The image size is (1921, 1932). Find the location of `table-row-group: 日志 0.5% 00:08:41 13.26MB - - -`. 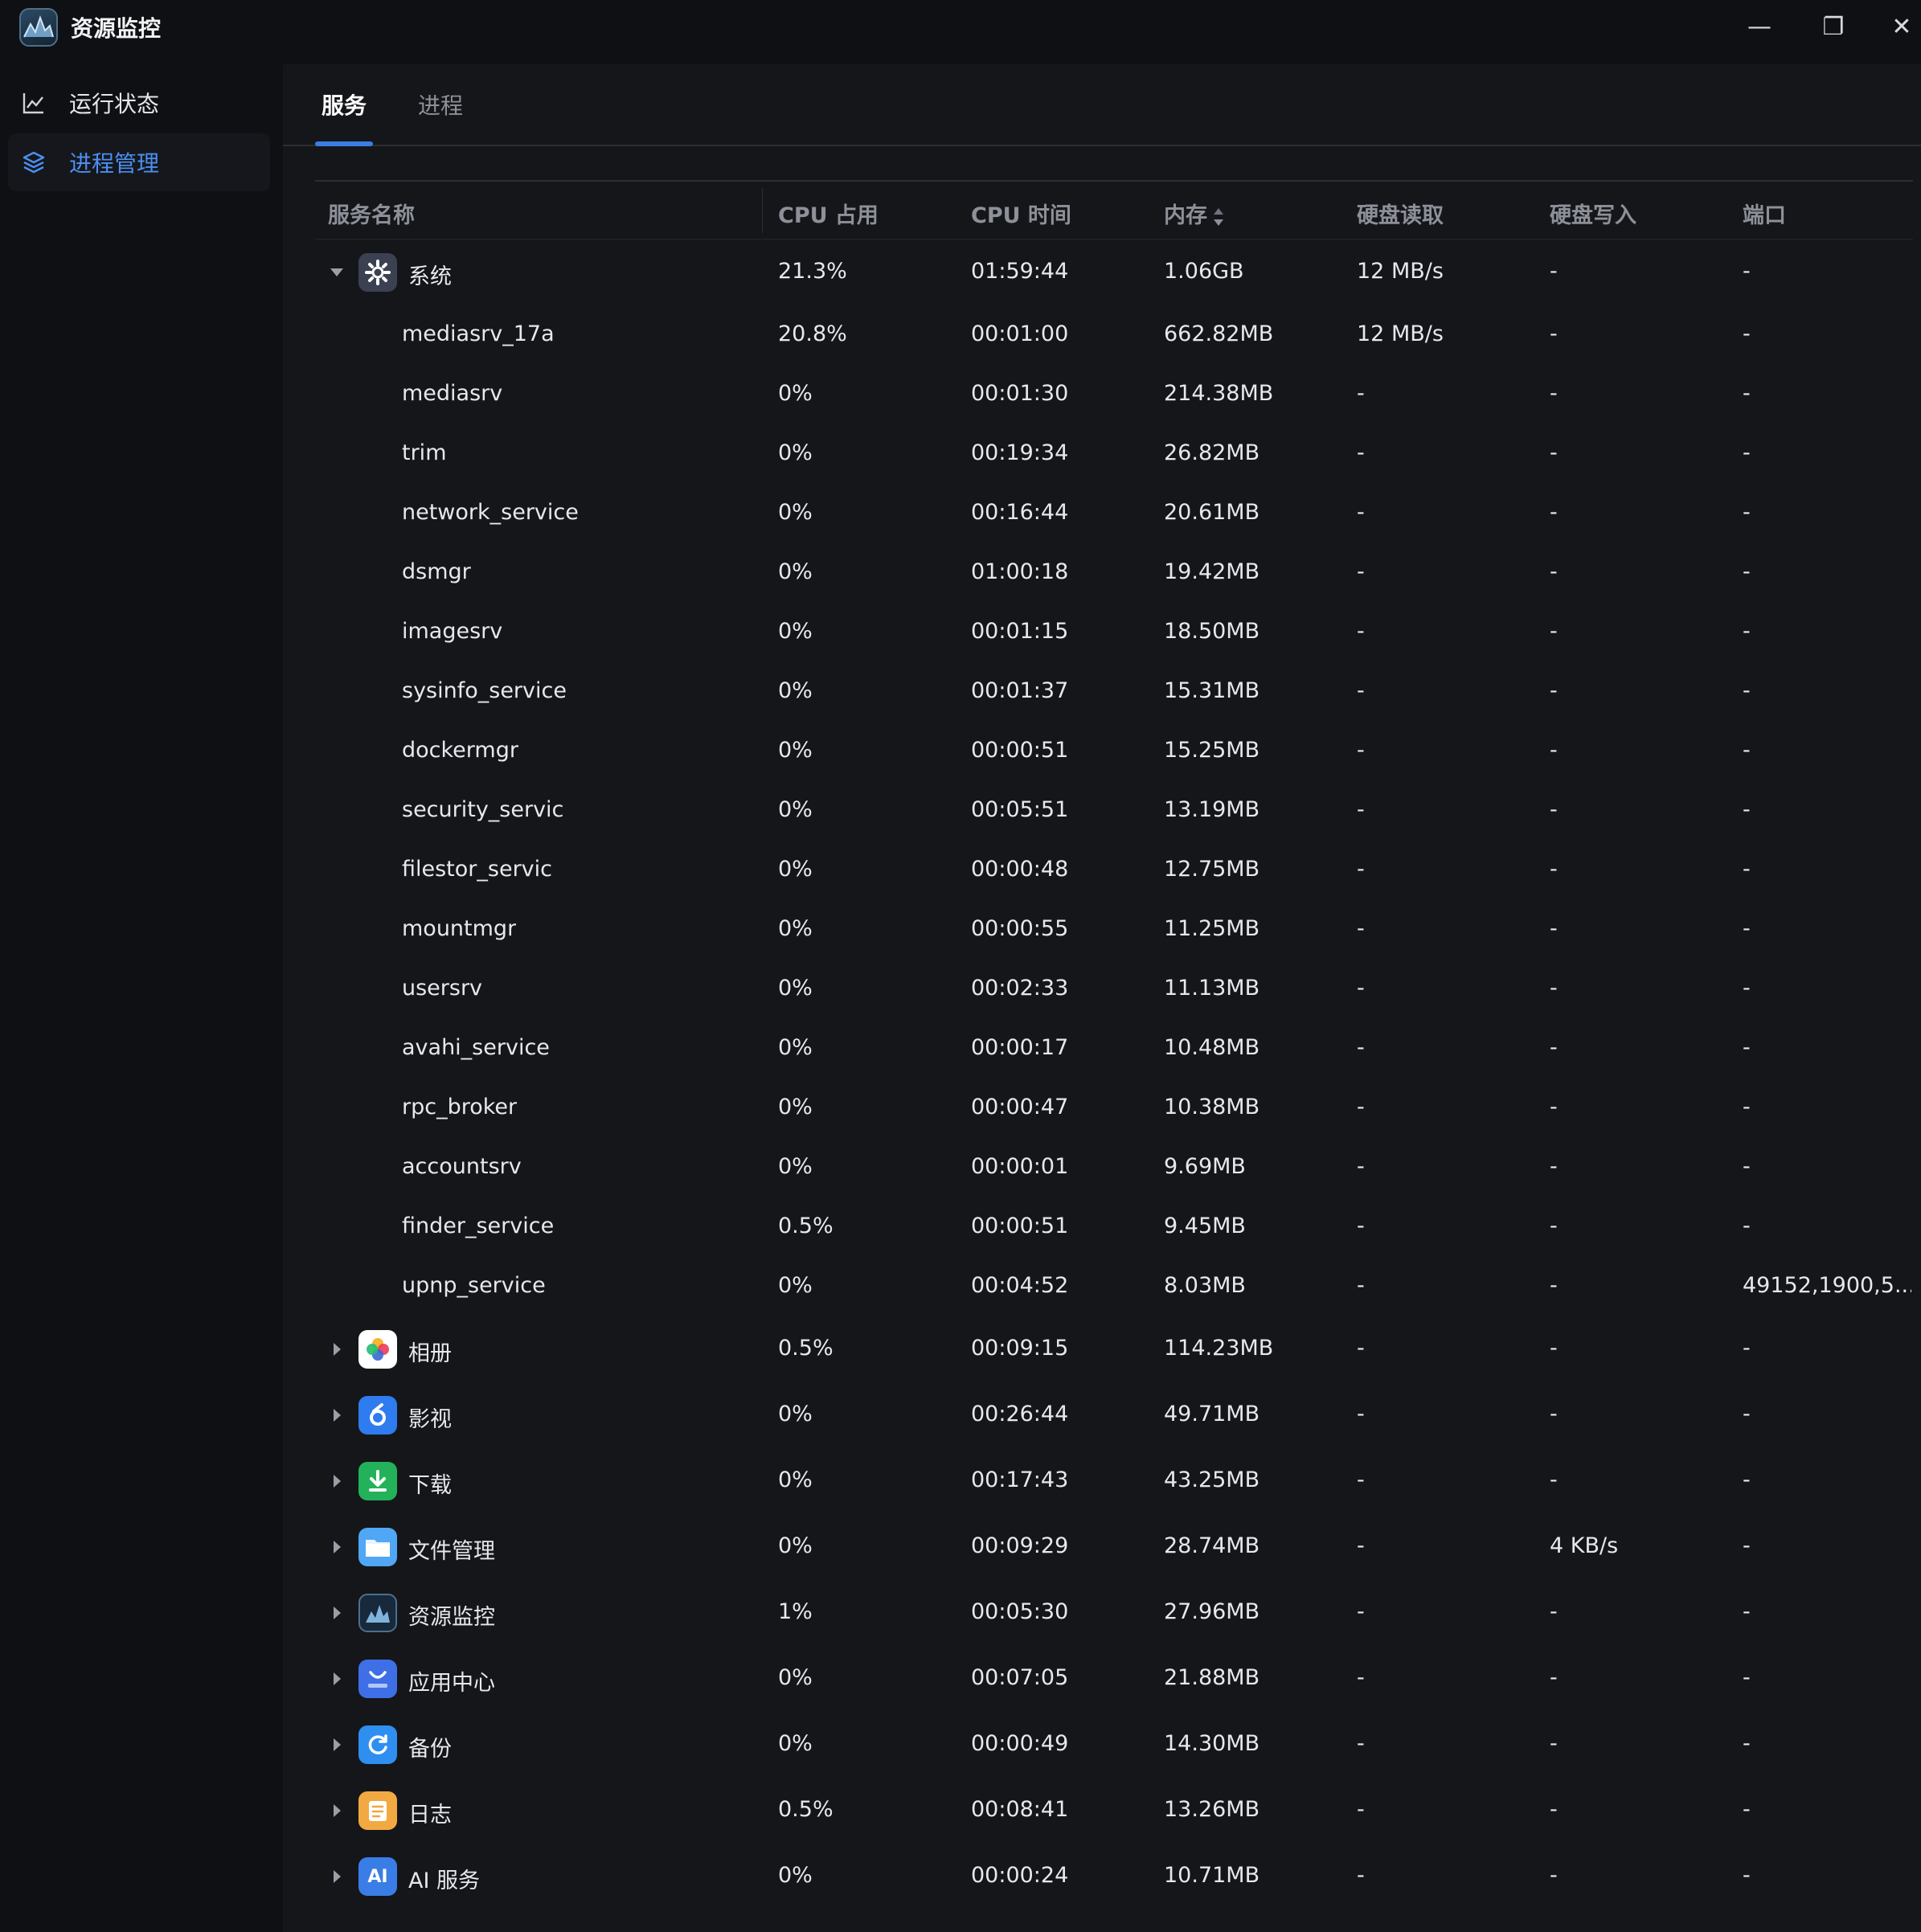

table-row-group: 日志 0.5% 00:08:41 13.26MB - - - is located at coordinates (1114, 1811).